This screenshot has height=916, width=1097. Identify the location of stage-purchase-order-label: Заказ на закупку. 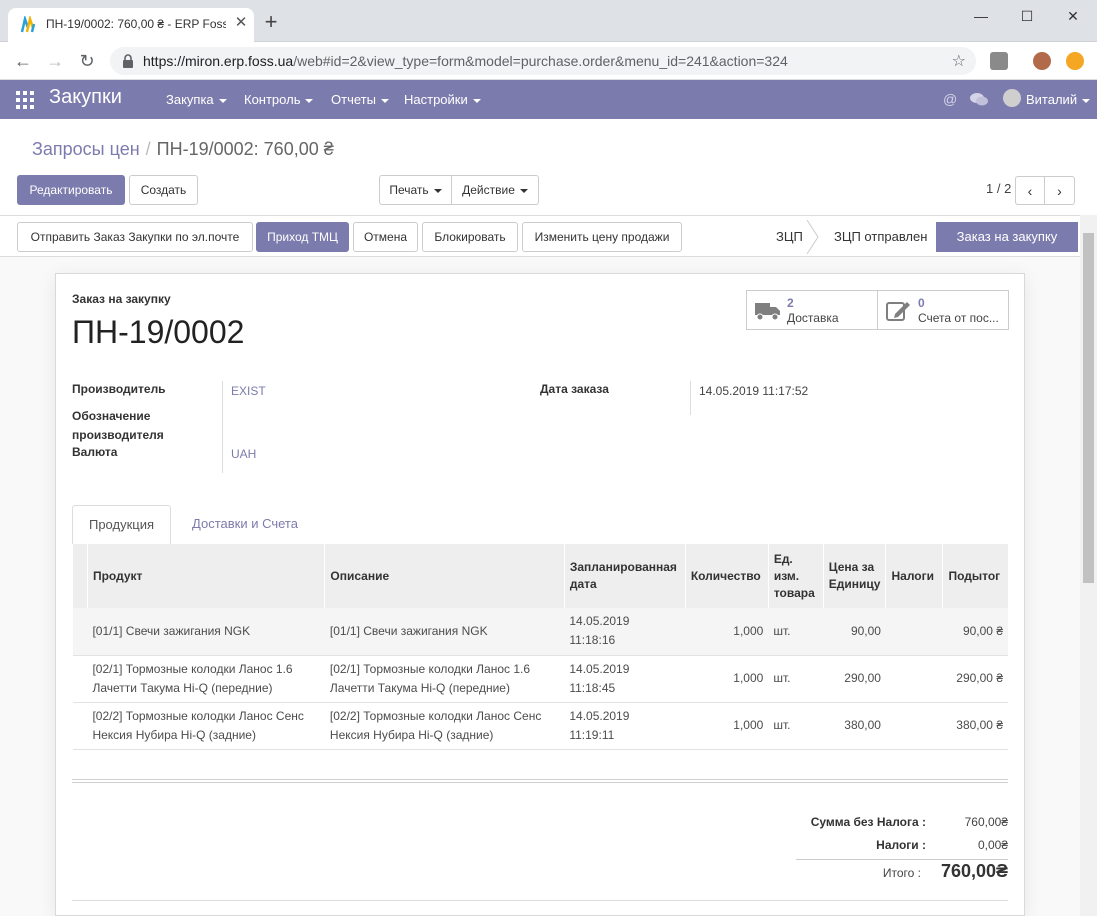
(1007, 236).